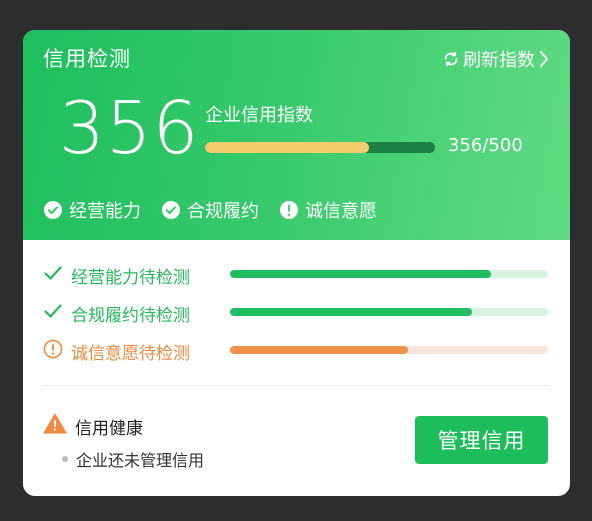 The image size is (592, 521). Describe the element at coordinates (129, 128) in the screenshot. I see `credit-score-value: 356` at that location.